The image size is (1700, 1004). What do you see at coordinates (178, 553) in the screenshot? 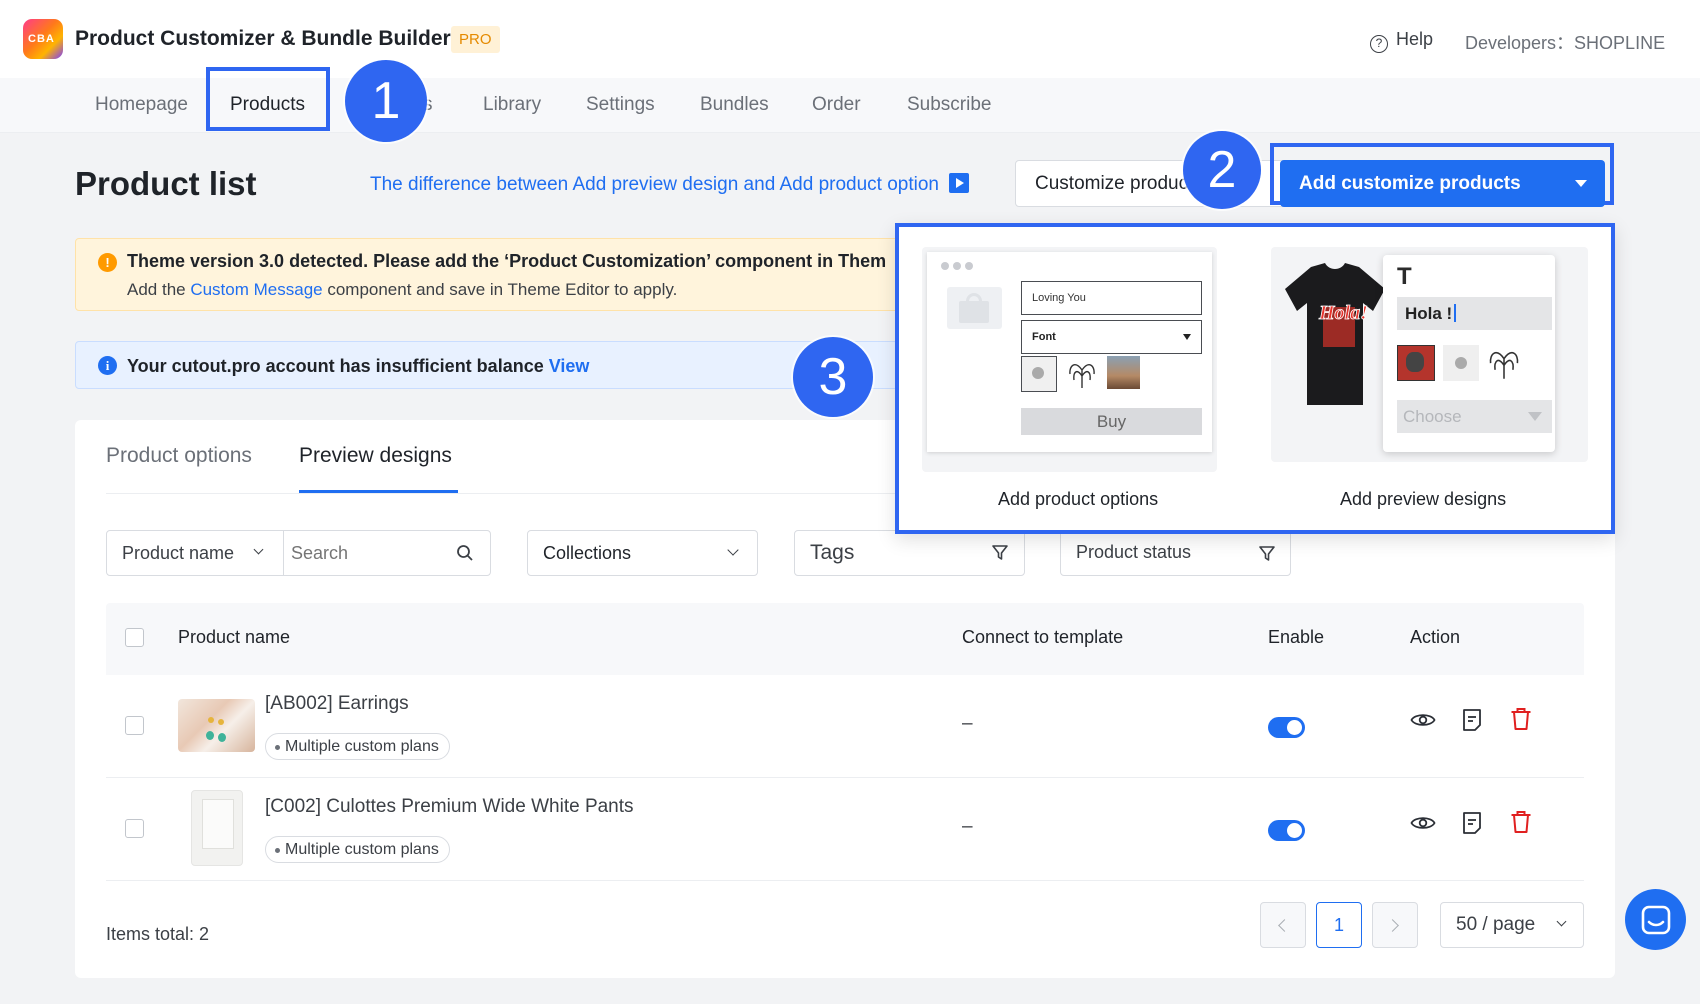
I see `product-name-select: Product name` at bounding box center [178, 553].